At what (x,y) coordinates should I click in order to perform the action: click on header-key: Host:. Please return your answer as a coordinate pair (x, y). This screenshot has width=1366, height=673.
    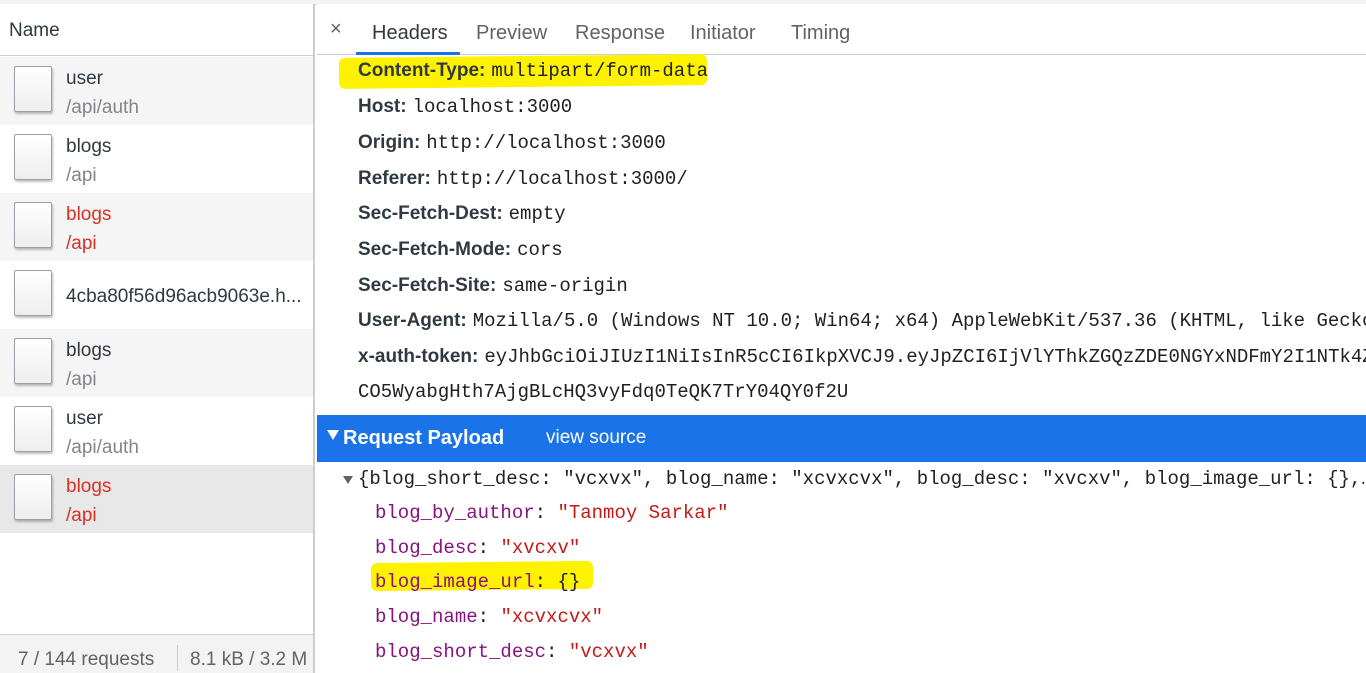
    Looking at the image, I should click on (382, 106).